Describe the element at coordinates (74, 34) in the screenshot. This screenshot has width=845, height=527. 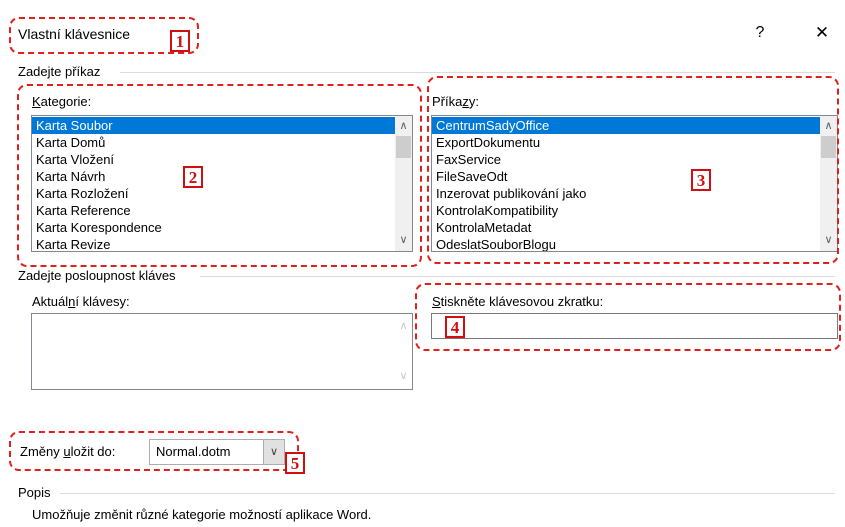
I see `window-title: Vlastní klávesnice` at that location.